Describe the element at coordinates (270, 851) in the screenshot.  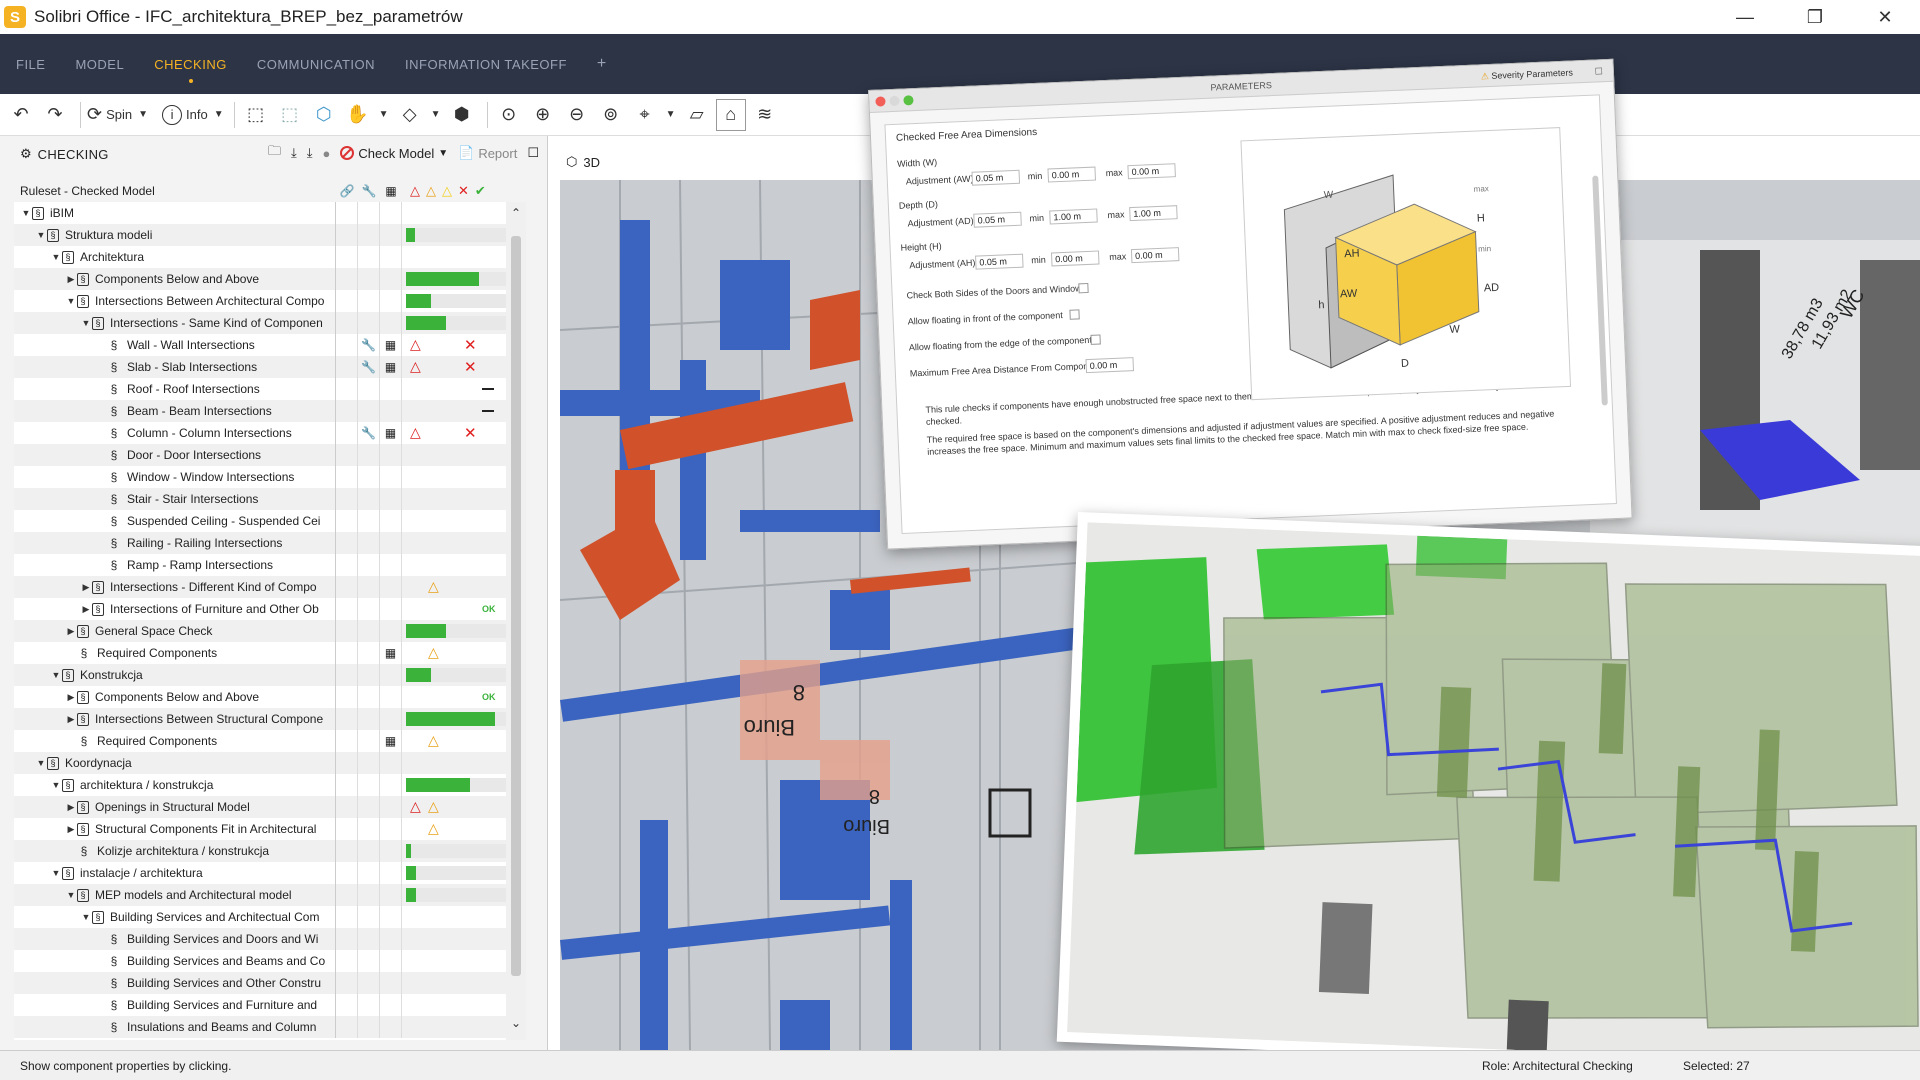
I see `tree-row: § Kolizje architektura / konstrukcja` at that location.